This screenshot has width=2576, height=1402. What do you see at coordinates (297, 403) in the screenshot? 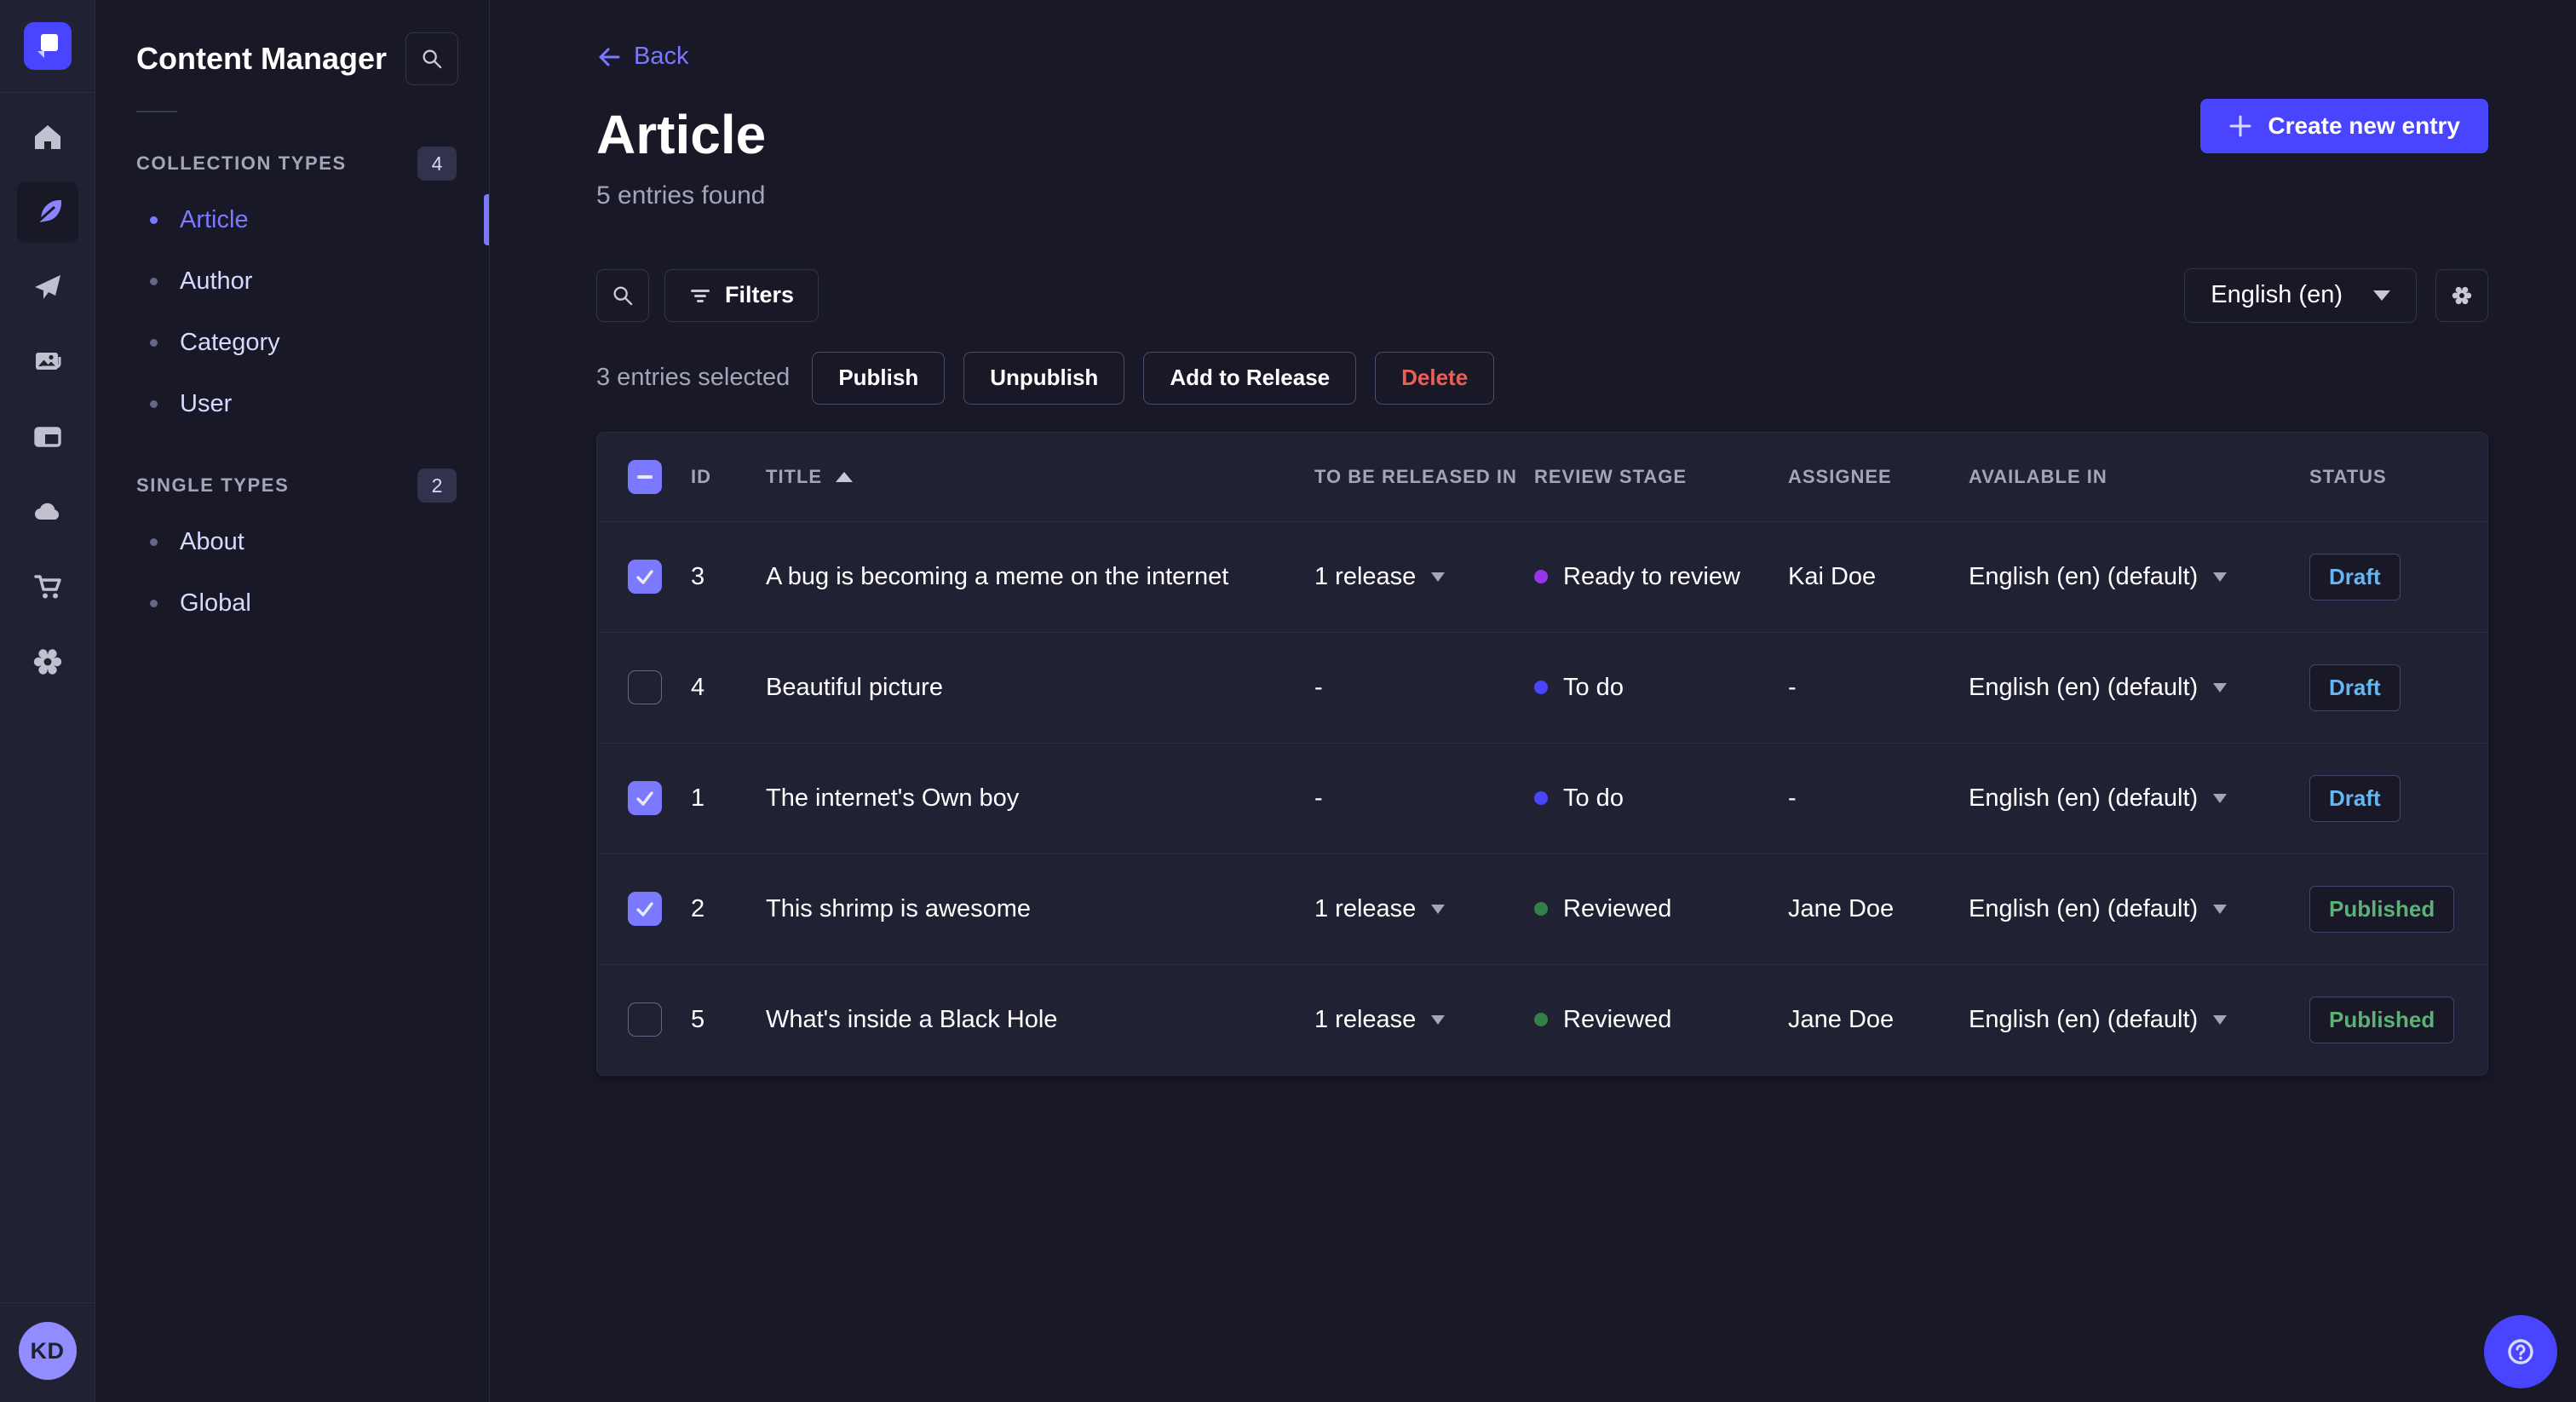
I see `sidebar-item-user: User` at bounding box center [297, 403].